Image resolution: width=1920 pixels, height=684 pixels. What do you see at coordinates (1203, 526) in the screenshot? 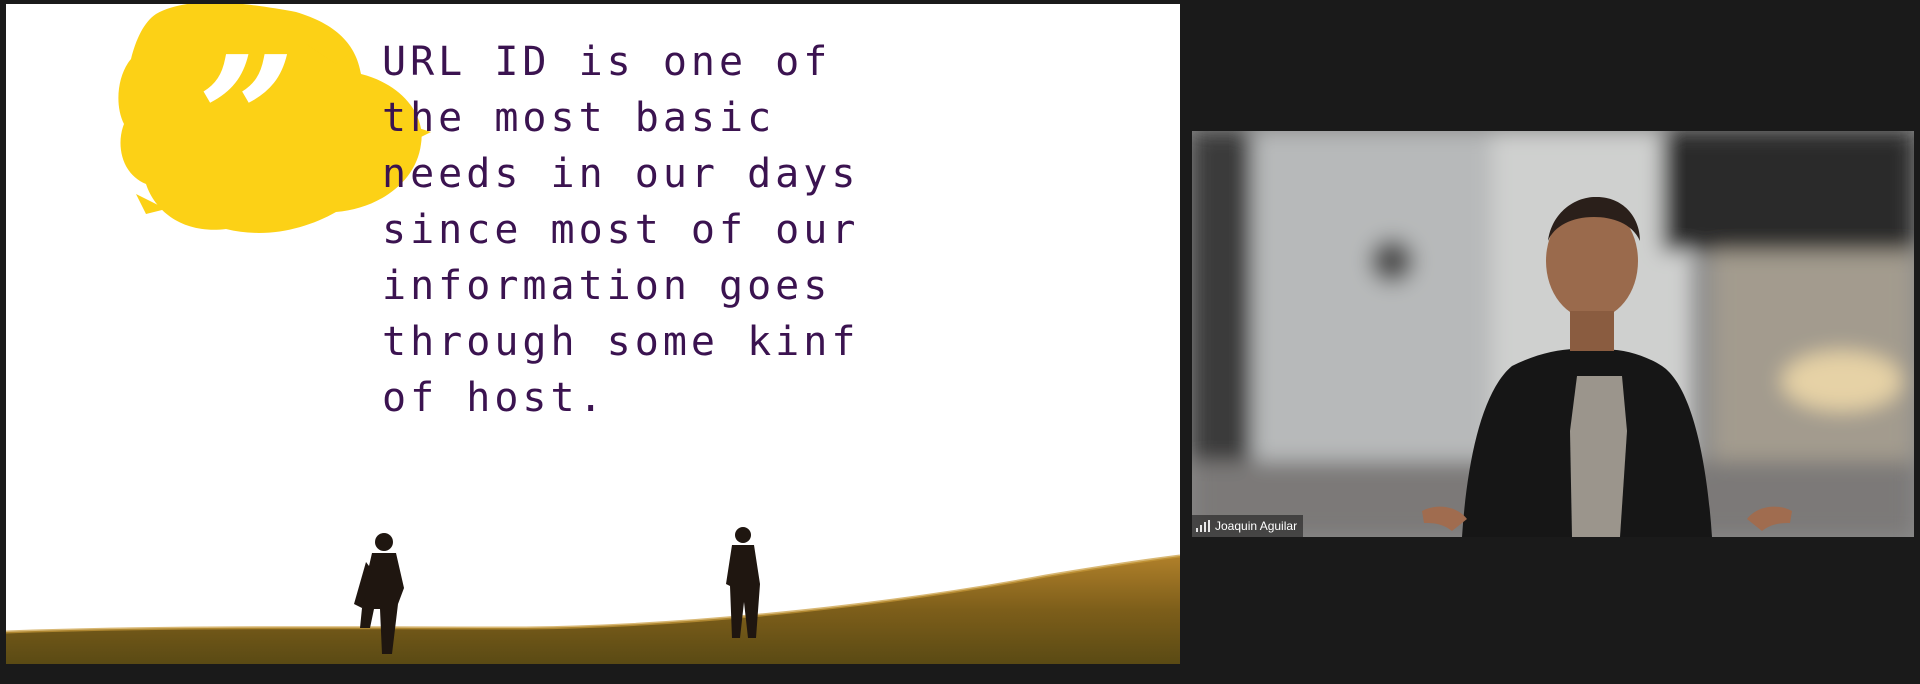
I see `signal-strength-icon` at bounding box center [1203, 526].